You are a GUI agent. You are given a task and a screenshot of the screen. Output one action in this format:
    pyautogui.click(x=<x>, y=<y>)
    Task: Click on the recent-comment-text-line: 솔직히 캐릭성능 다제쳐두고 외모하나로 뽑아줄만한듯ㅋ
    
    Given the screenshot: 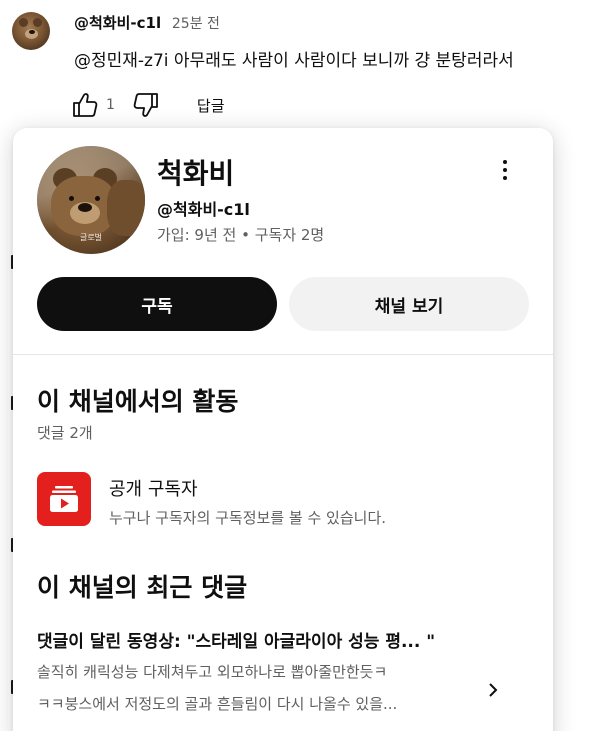 What is the action you would take?
    pyautogui.click(x=257, y=671)
    